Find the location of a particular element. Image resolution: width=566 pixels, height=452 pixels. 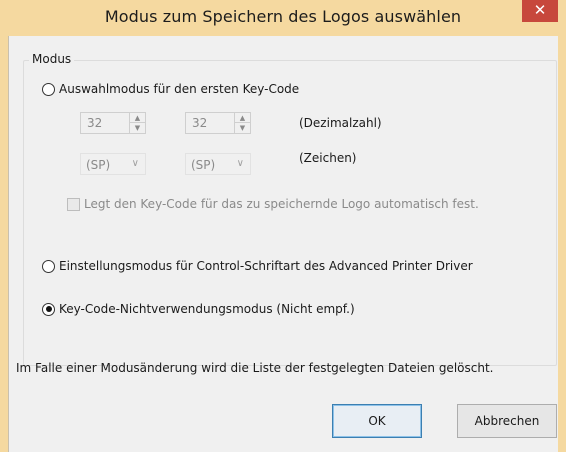

mode-group-label: Modus is located at coordinates (52, 59).